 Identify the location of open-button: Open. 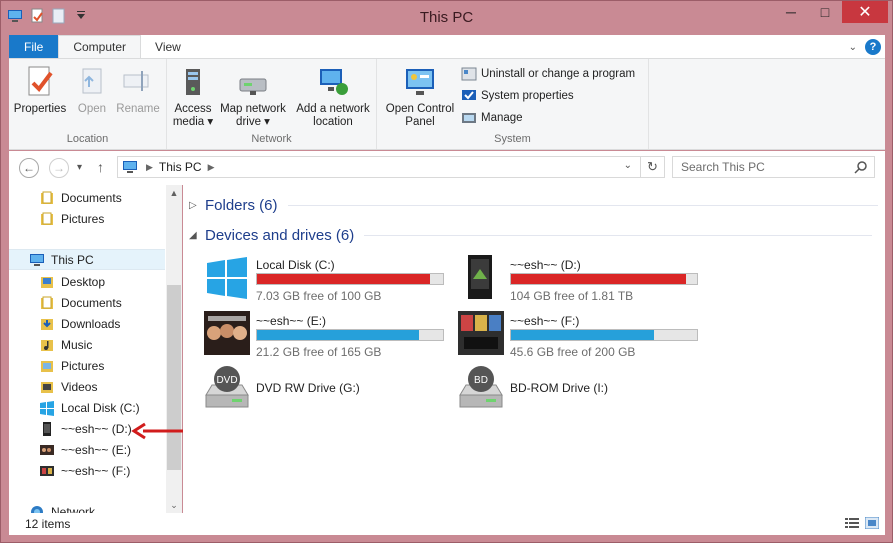
(92, 90).